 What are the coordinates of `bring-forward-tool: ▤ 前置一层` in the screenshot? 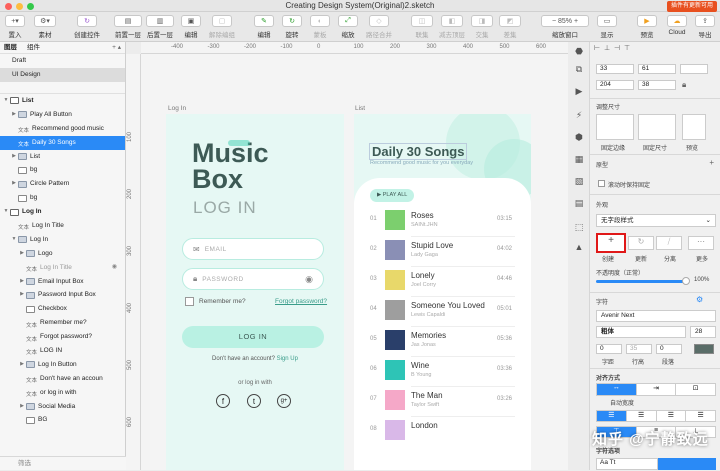 It's located at (128, 27).